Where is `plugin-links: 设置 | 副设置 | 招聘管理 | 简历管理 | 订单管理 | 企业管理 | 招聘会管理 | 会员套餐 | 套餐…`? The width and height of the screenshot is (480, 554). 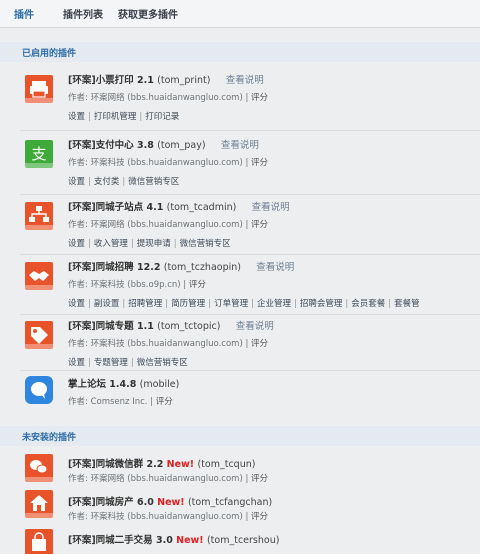
plugin-links: 设置 | 副设置 | 招聘管理 | 简历管理 | 订单管理 | 企业管理 | 招聘会管理 | 会员套餐 | 套餐… is located at coordinates (244, 304).